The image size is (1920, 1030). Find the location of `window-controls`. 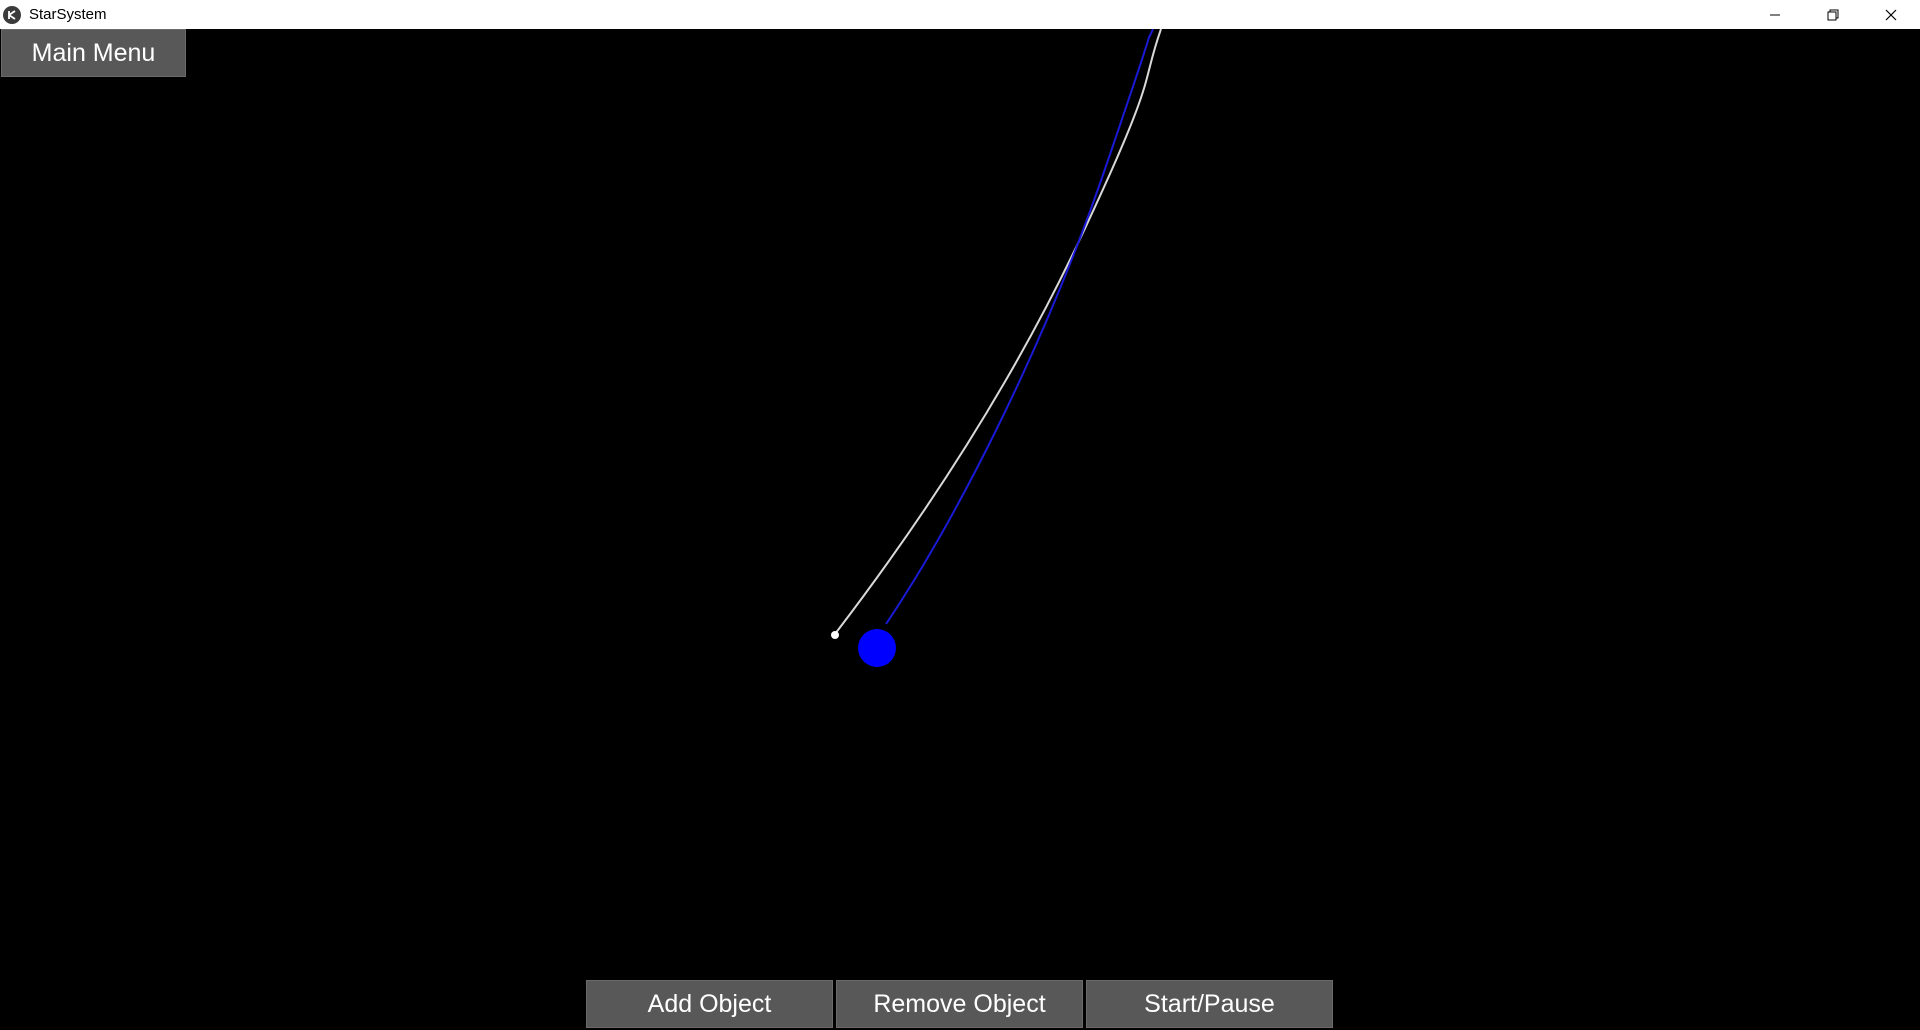

window-controls is located at coordinates (1833, 14).